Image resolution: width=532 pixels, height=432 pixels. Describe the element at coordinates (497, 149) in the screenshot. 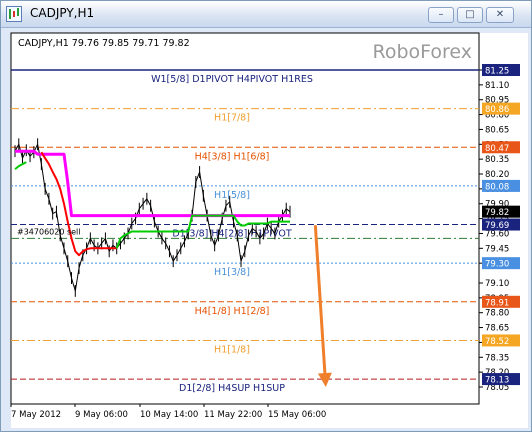

I see `level-price-label: 80.47` at that location.